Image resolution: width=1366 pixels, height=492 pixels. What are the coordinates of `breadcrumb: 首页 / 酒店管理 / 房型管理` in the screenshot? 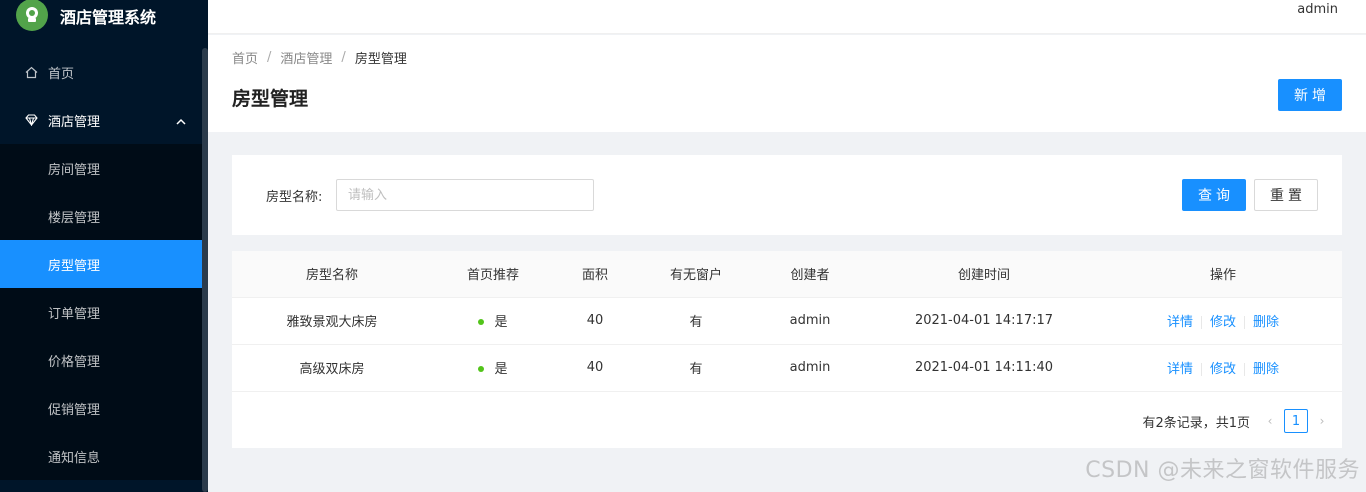 It's located at (319, 57).